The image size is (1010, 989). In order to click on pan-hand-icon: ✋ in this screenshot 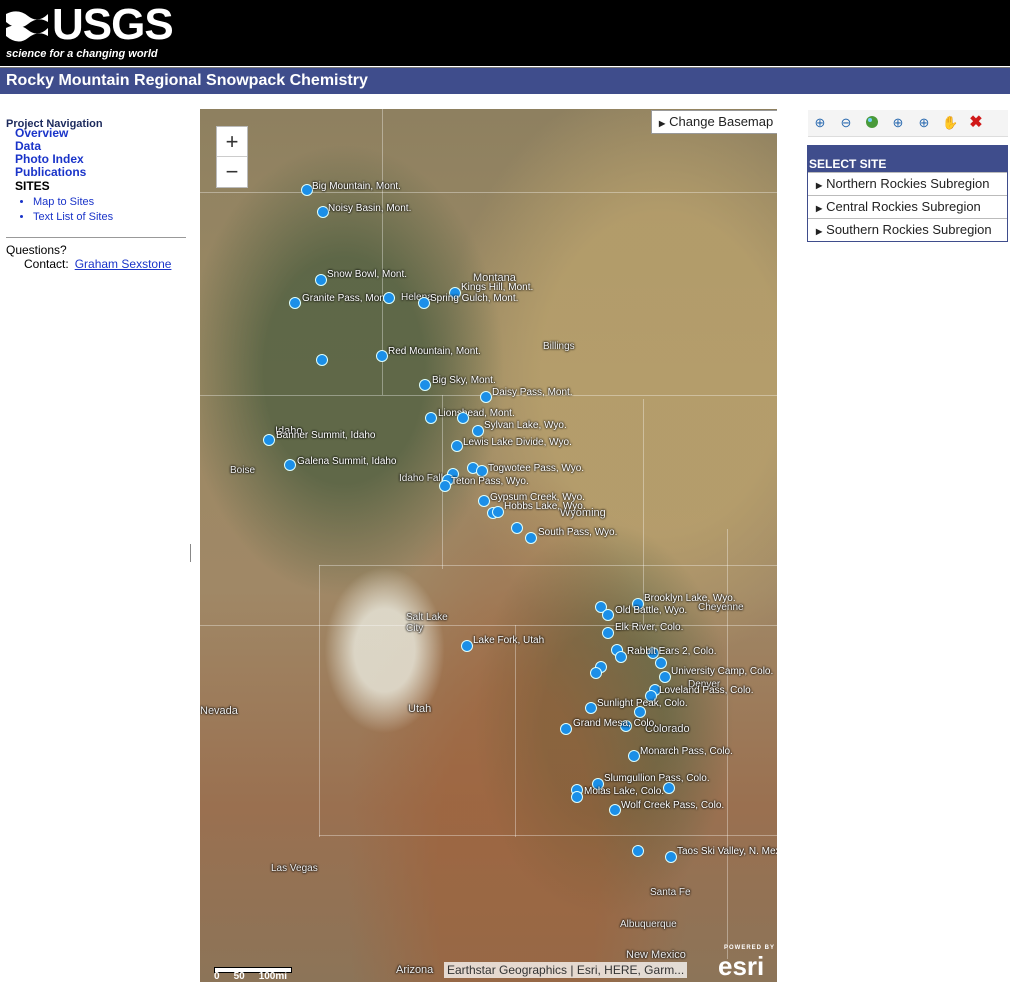, I will do `click(950, 123)`.